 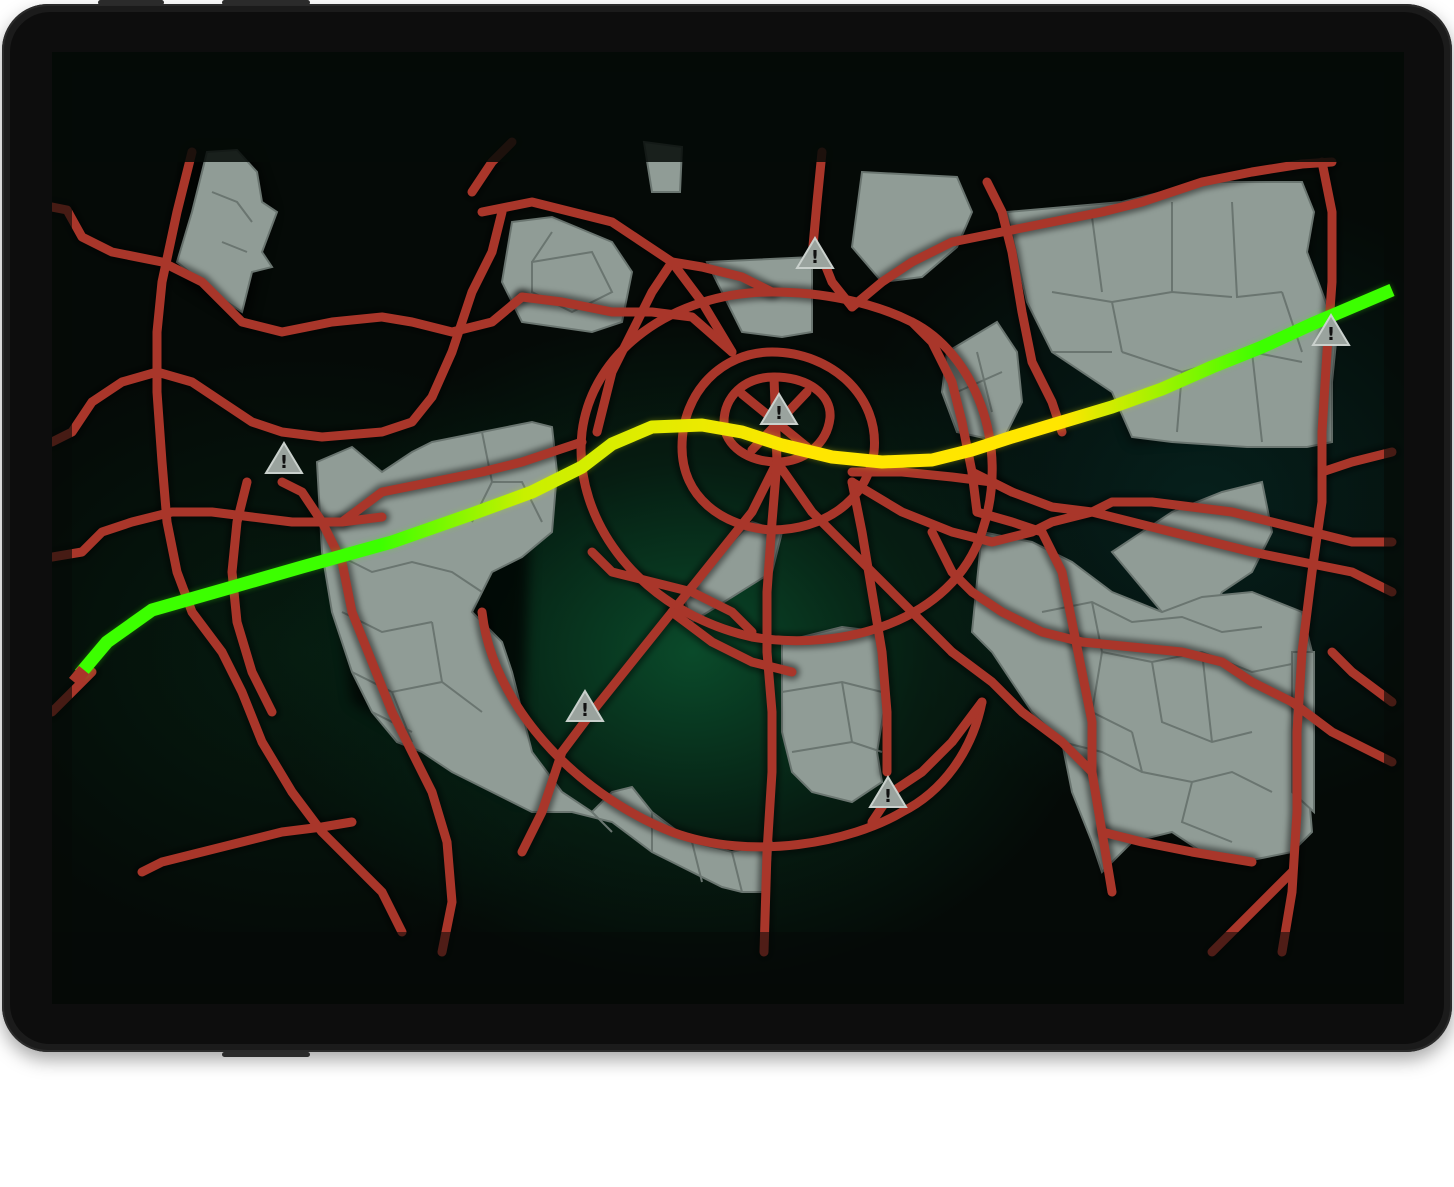 What do you see at coordinates (835, 714) in the screenshot?
I see `block-center-bottom` at bounding box center [835, 714].